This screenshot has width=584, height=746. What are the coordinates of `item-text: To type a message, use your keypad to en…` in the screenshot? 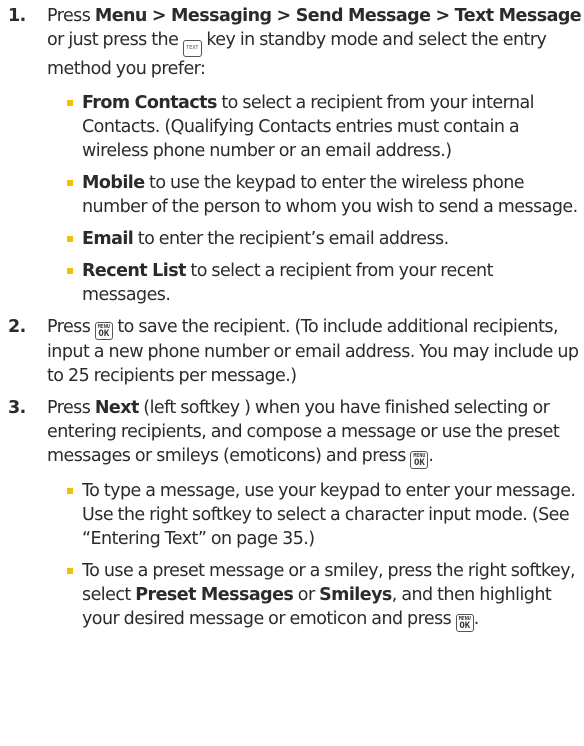 It's located at (329, 515).